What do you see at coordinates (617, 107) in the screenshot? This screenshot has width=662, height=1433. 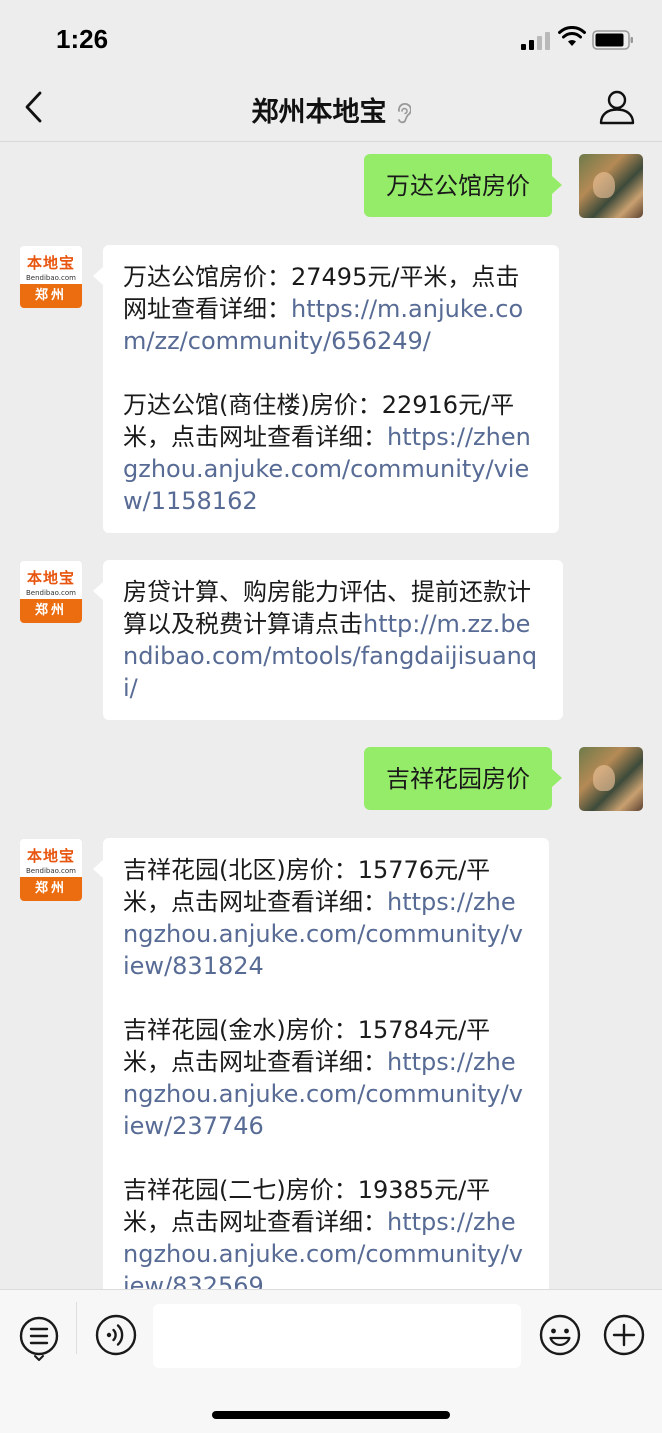 I see `person-icon` at bounding box center [617, 107].